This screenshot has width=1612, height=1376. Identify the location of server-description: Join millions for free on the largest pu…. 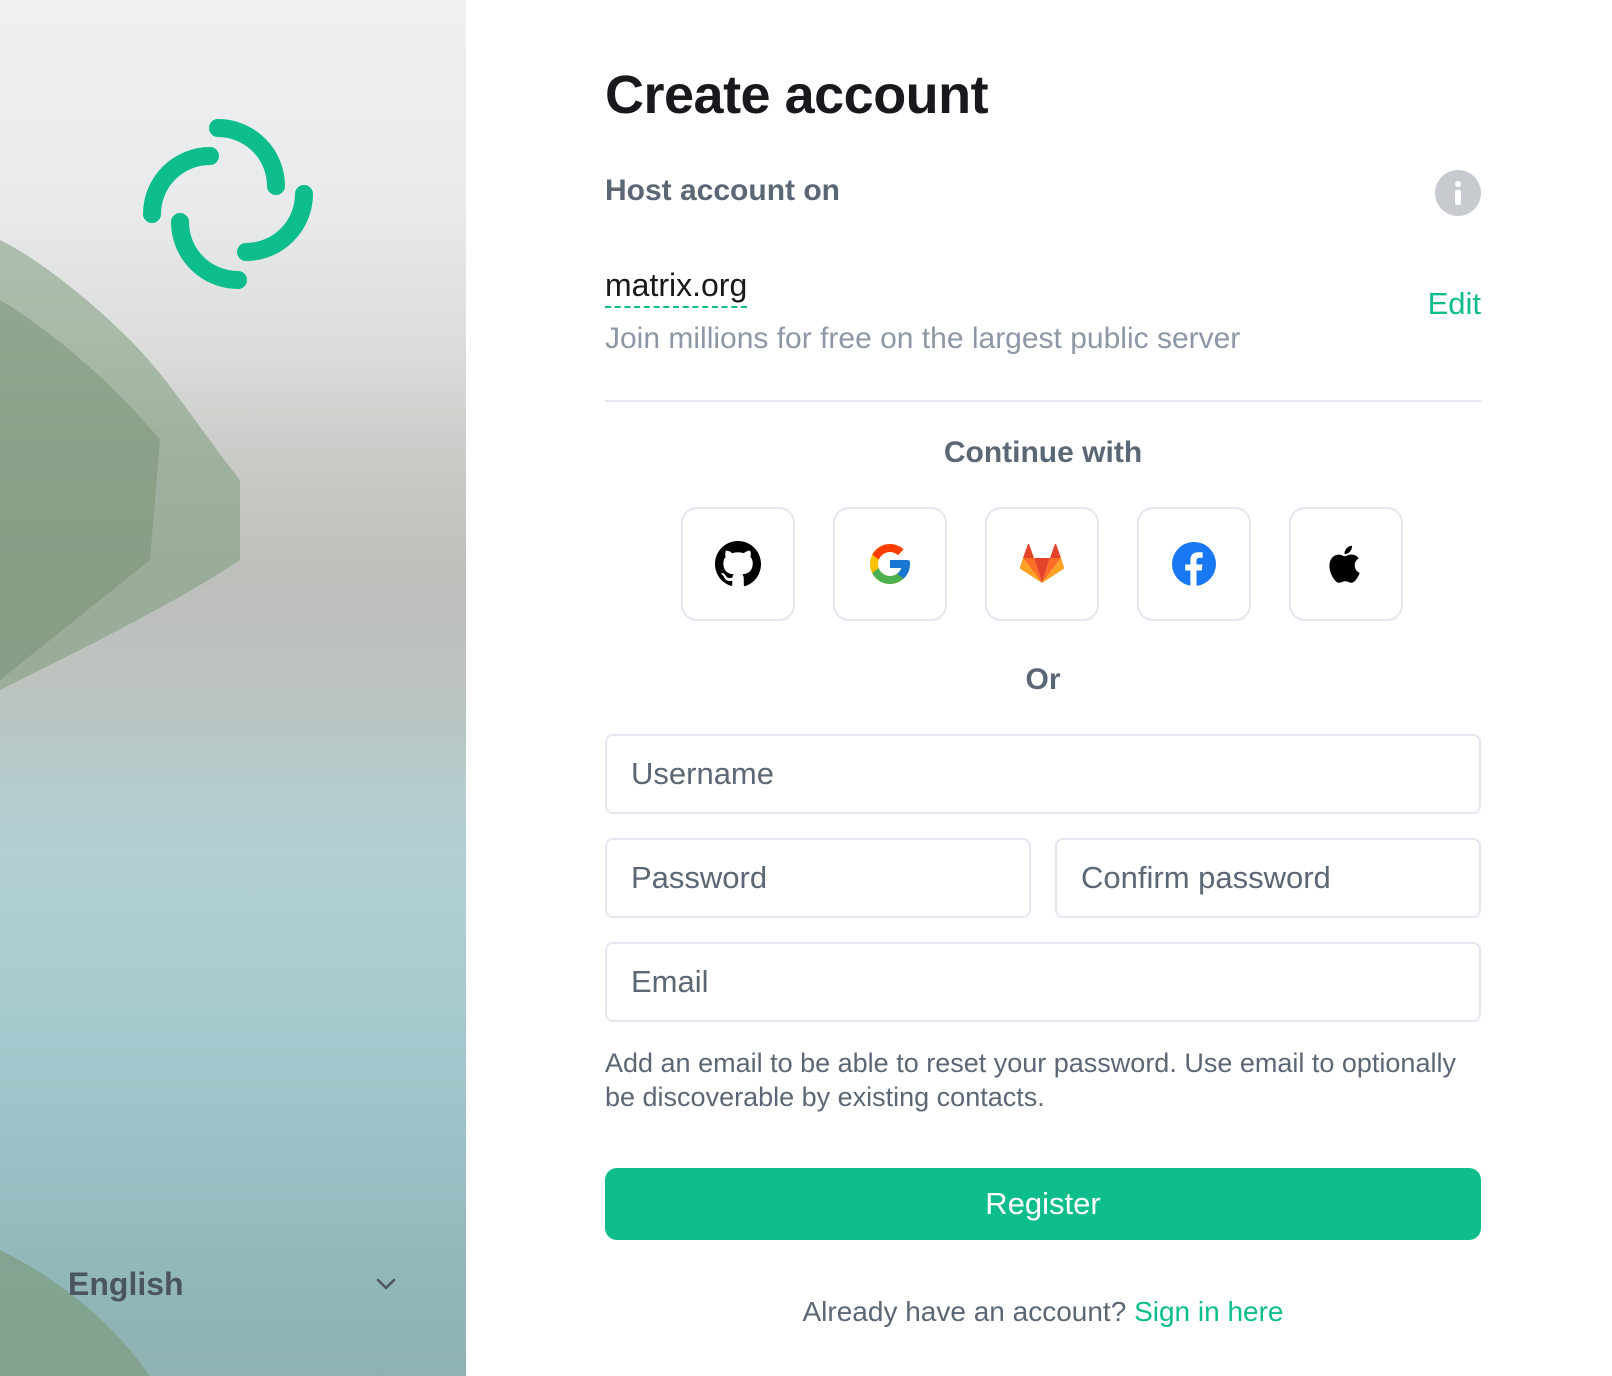
(923, 338).